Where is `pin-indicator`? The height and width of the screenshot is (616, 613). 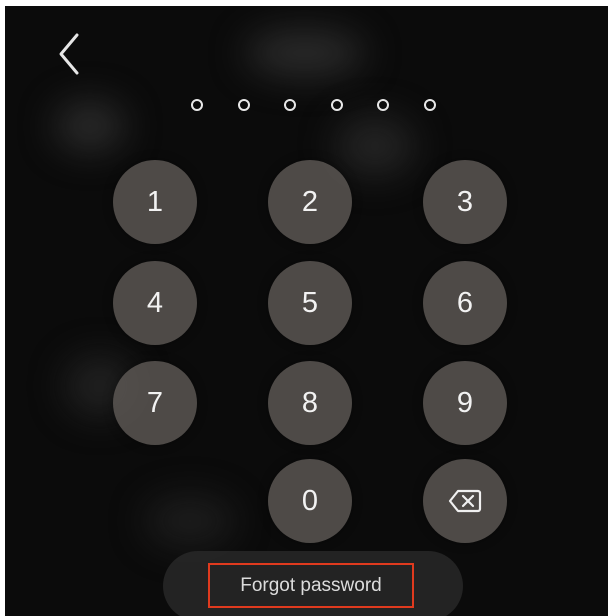
pin-indicator is located at coordinates (313, 105).